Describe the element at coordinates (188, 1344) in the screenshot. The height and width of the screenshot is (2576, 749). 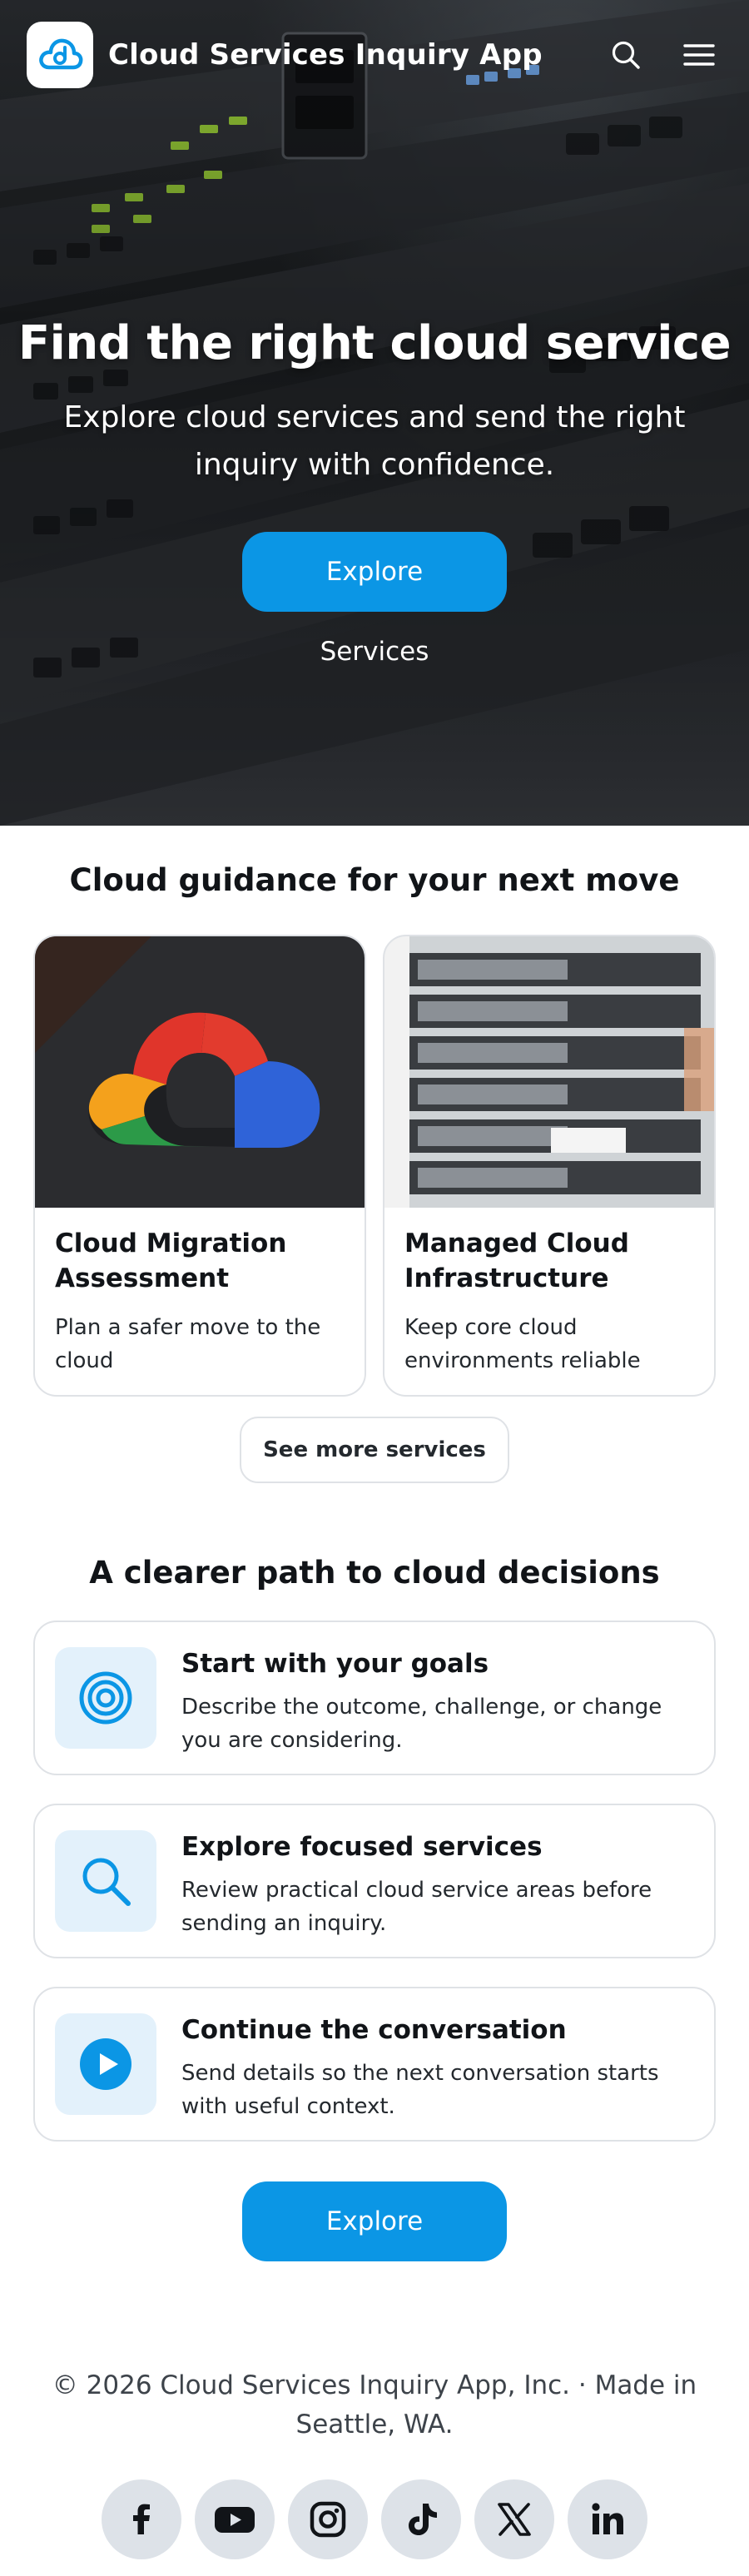
I see `card-description: Plan a safer move to the cloud` at that location.